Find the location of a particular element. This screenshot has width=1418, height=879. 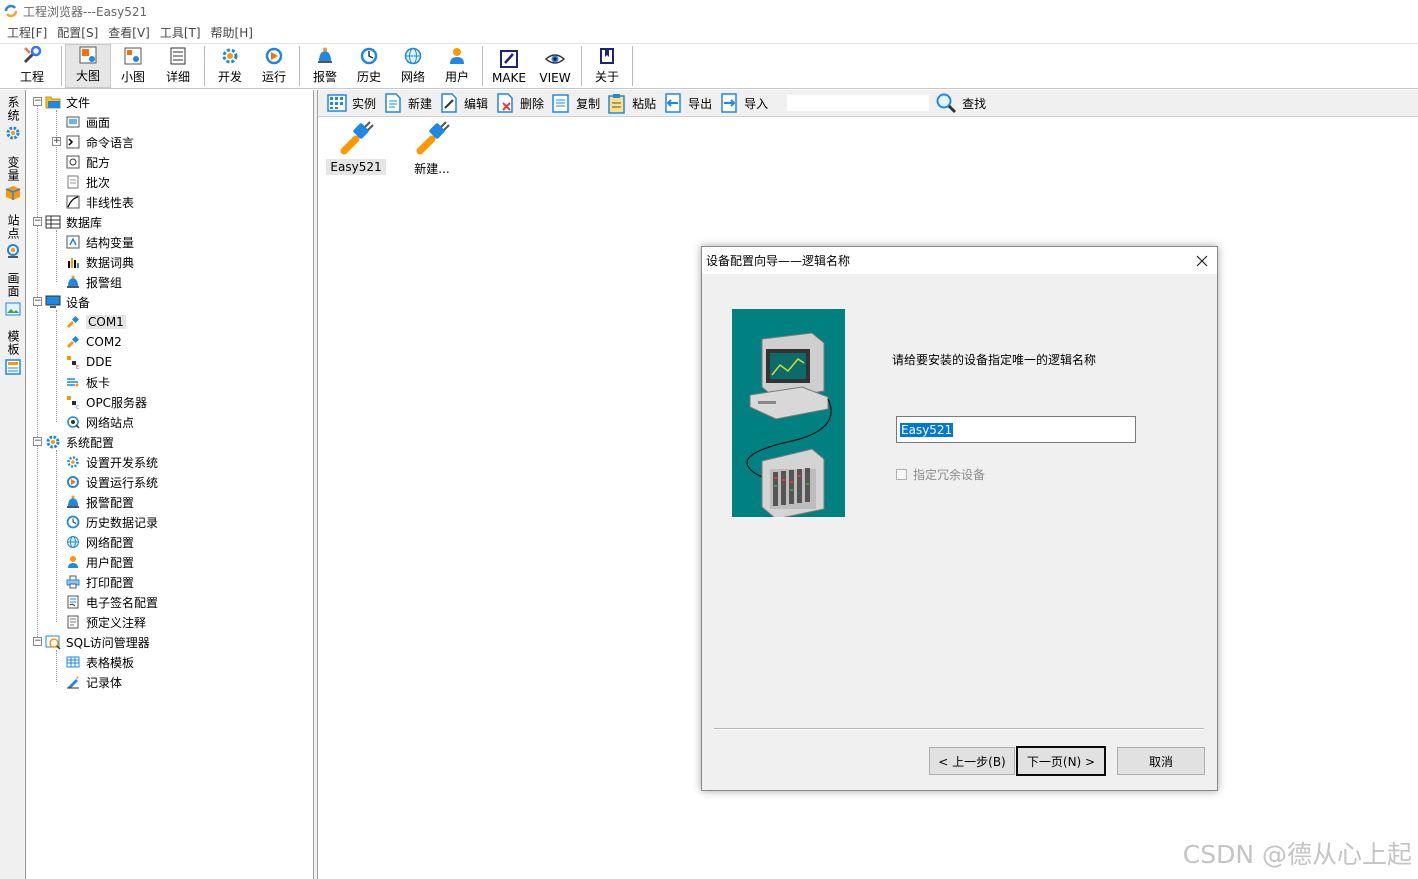

bell-icon is located at coordinates (73, 502).